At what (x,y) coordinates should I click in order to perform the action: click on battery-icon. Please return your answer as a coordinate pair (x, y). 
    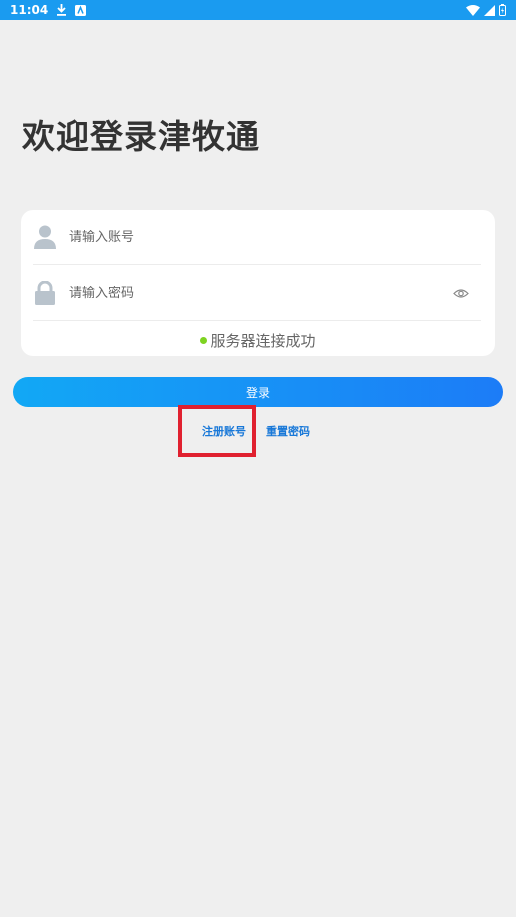
    Looking at the image, I should click on (502, 10).